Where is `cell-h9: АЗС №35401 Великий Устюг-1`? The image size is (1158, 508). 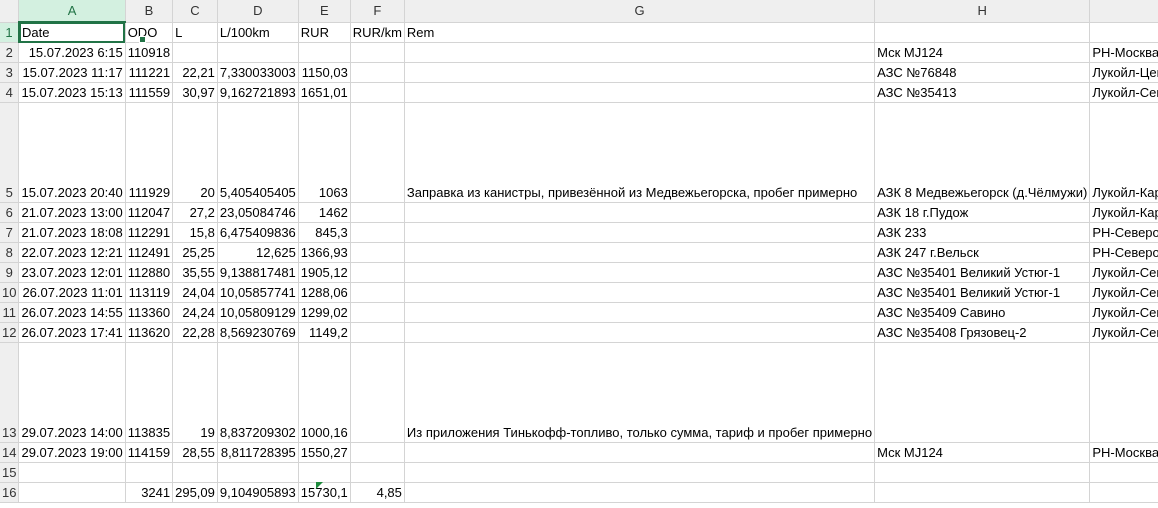
cell-h9: АЗС №35401 Великий Устюг-1 is located at coordinates (982, 272).